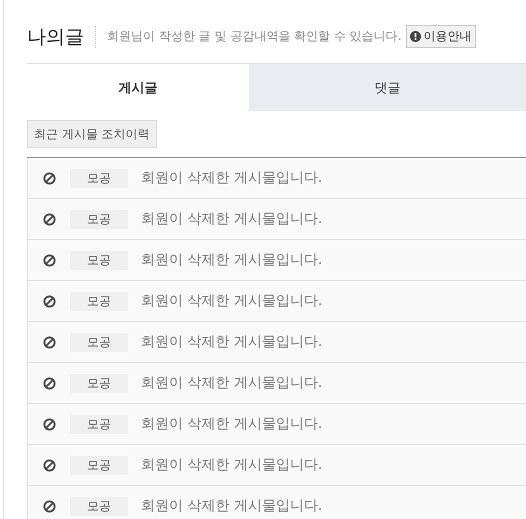 The height and width of the screenshot is (519, 526). What do you see at coordinates (254, 36) in the screenshot?
I see `page-description: 회원님이 작성한 글 및 공감내역을 확인할 수 있습니다.` at bounding box center [254, 36].